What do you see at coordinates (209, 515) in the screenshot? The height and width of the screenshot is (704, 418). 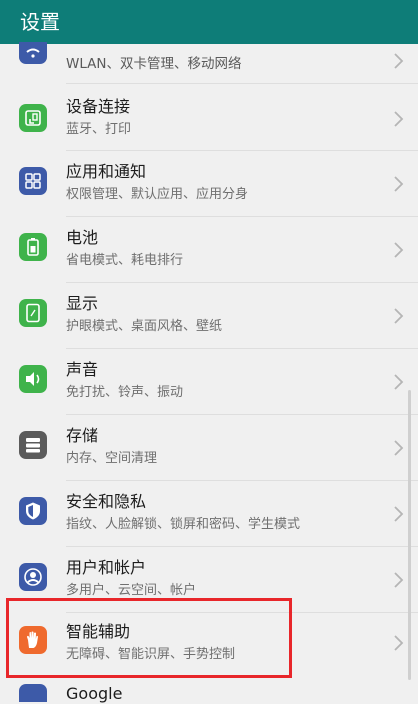 I see `settings-item-security: 安全和隐私 指纹、人脸解锁、锁屏和密码、学生模式` at bounding box center [209, 515].